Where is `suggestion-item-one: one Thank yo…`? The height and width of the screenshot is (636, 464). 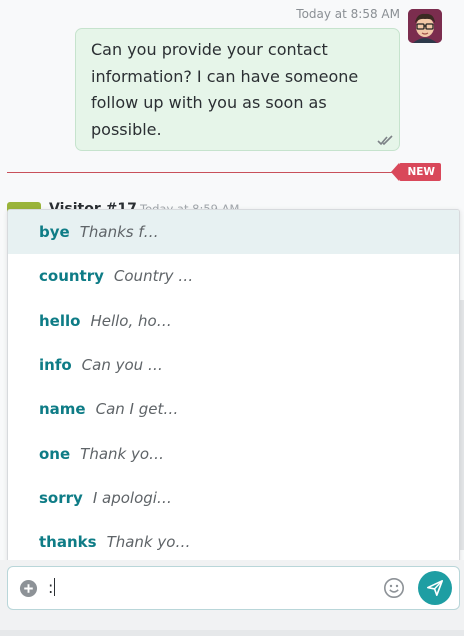 suggestion-item-one: one Thank yo… is located at coordinates (233, 453).